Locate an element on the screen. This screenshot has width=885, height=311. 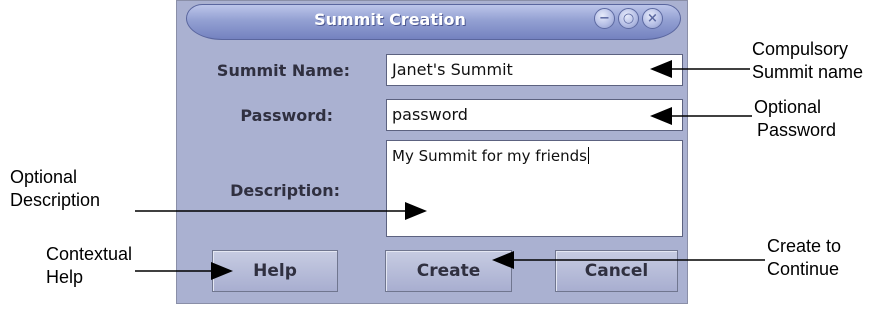
help-arrowhead is located at coordinates (222, 271).